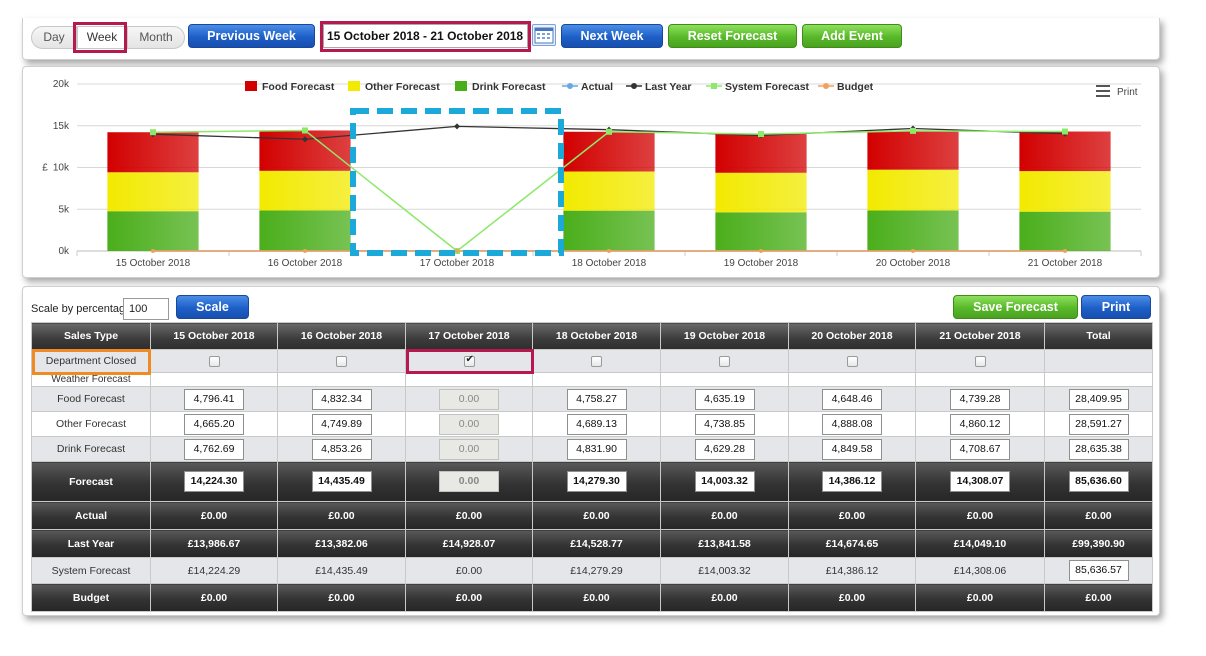  What do you see at coordinates (852, 481) in the screenshot?
I see `forecast-value-input: 14,386.12` at bounding box center [852, 481].